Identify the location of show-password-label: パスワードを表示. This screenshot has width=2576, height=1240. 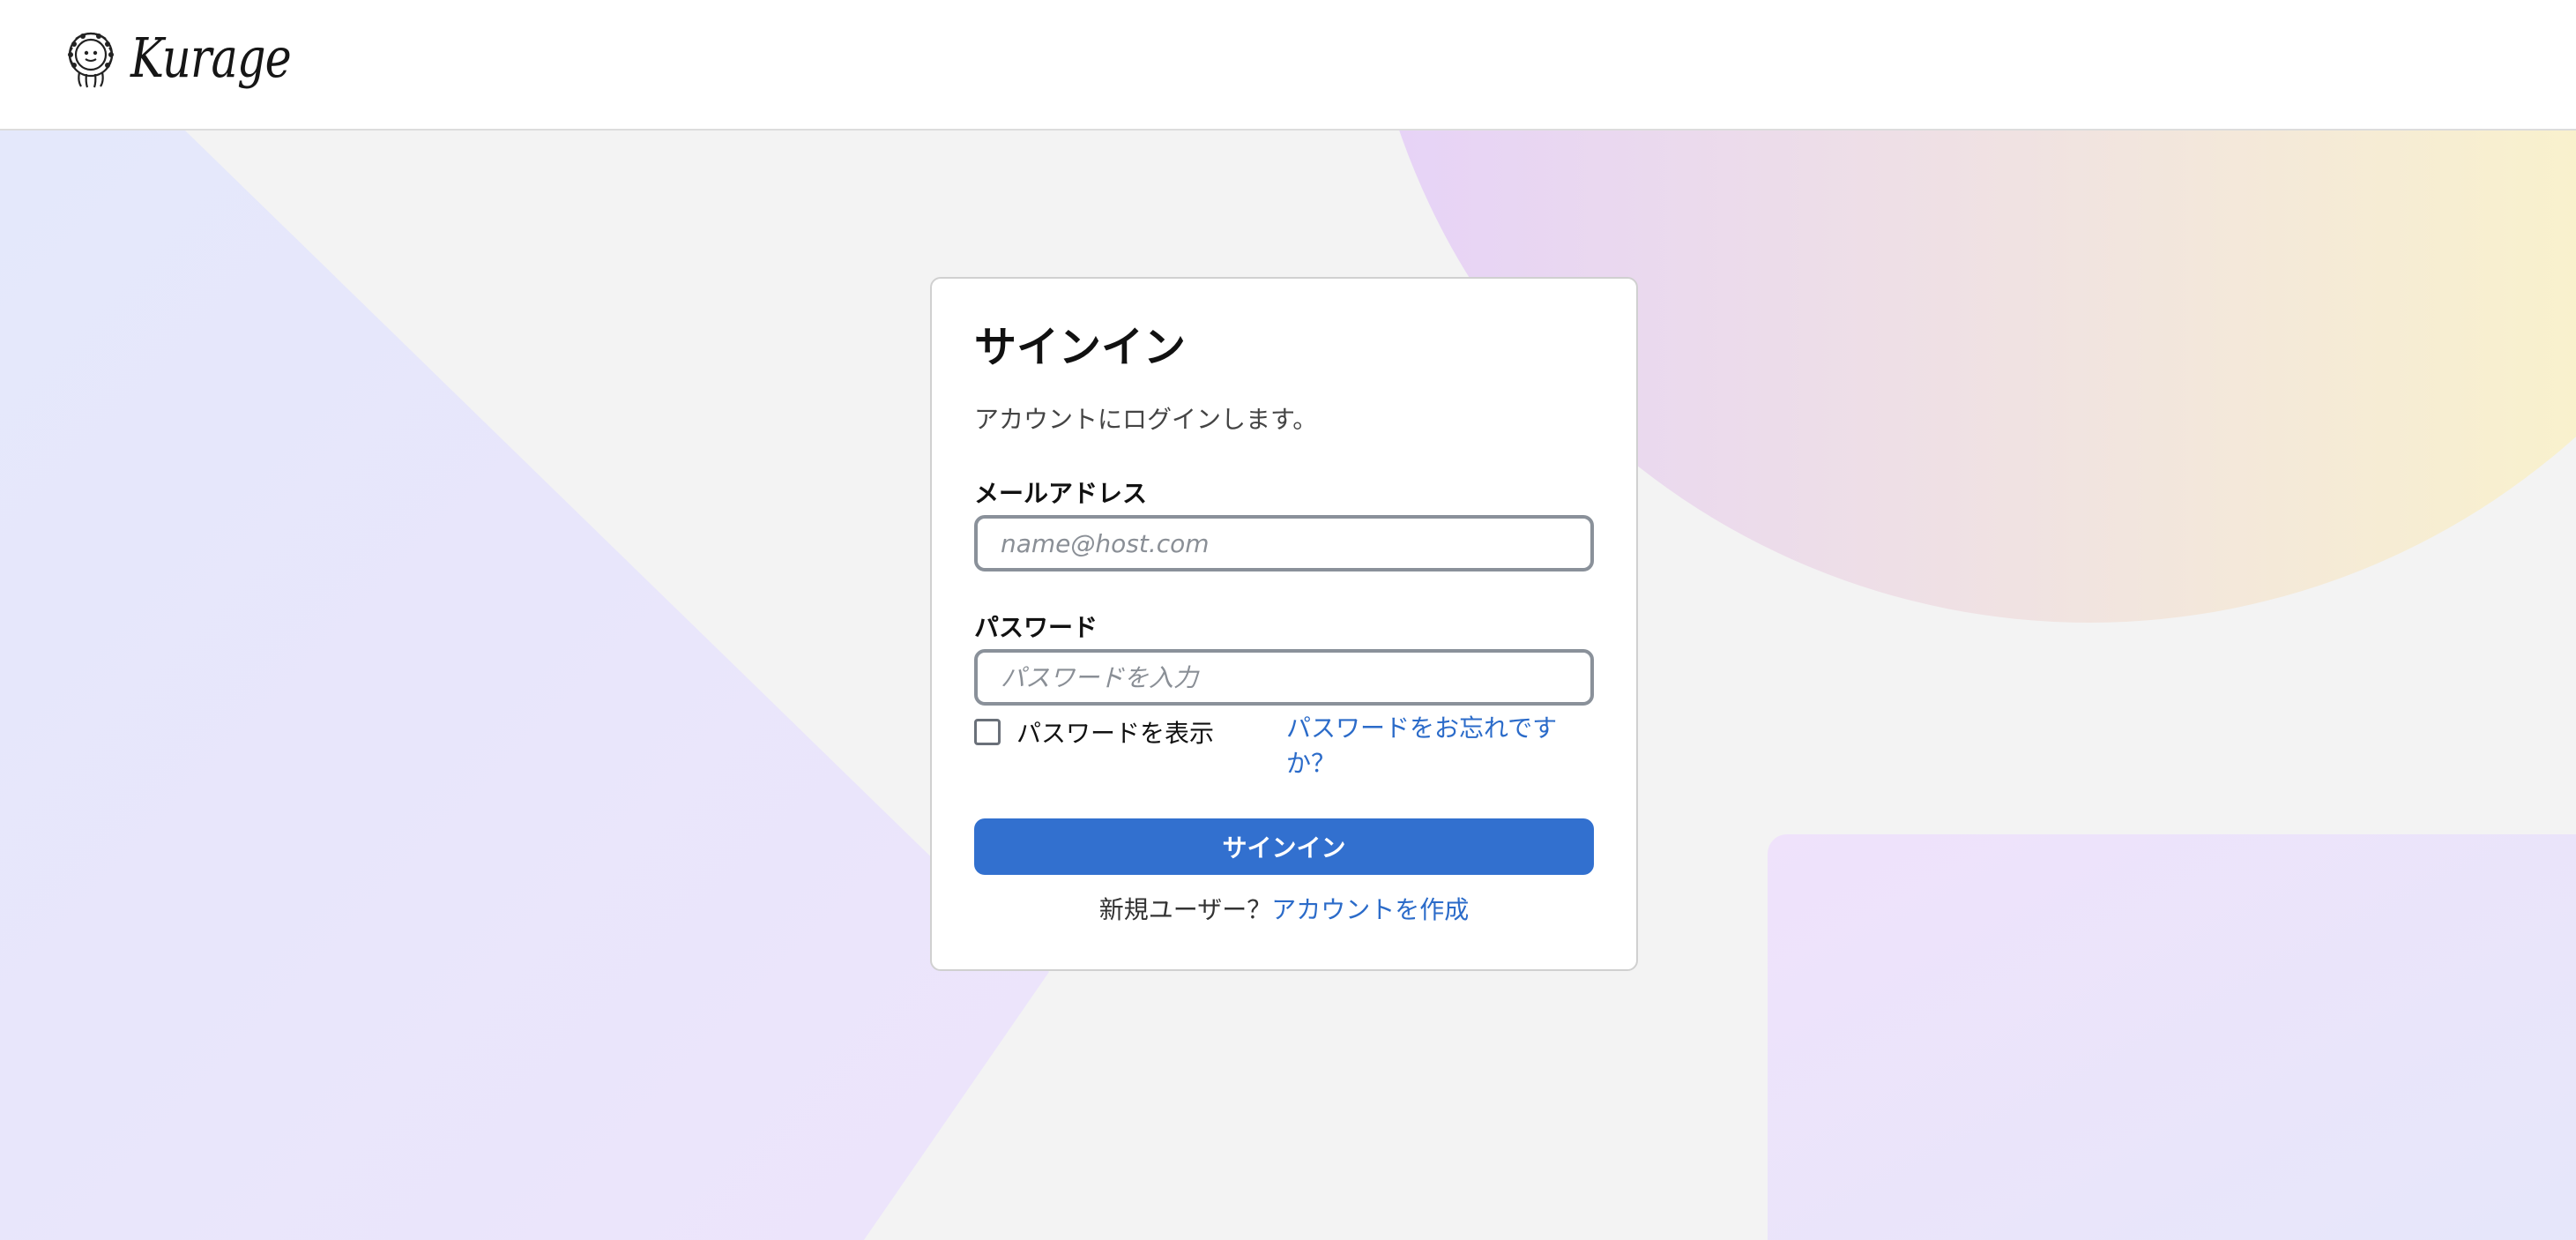
(1115, 732).